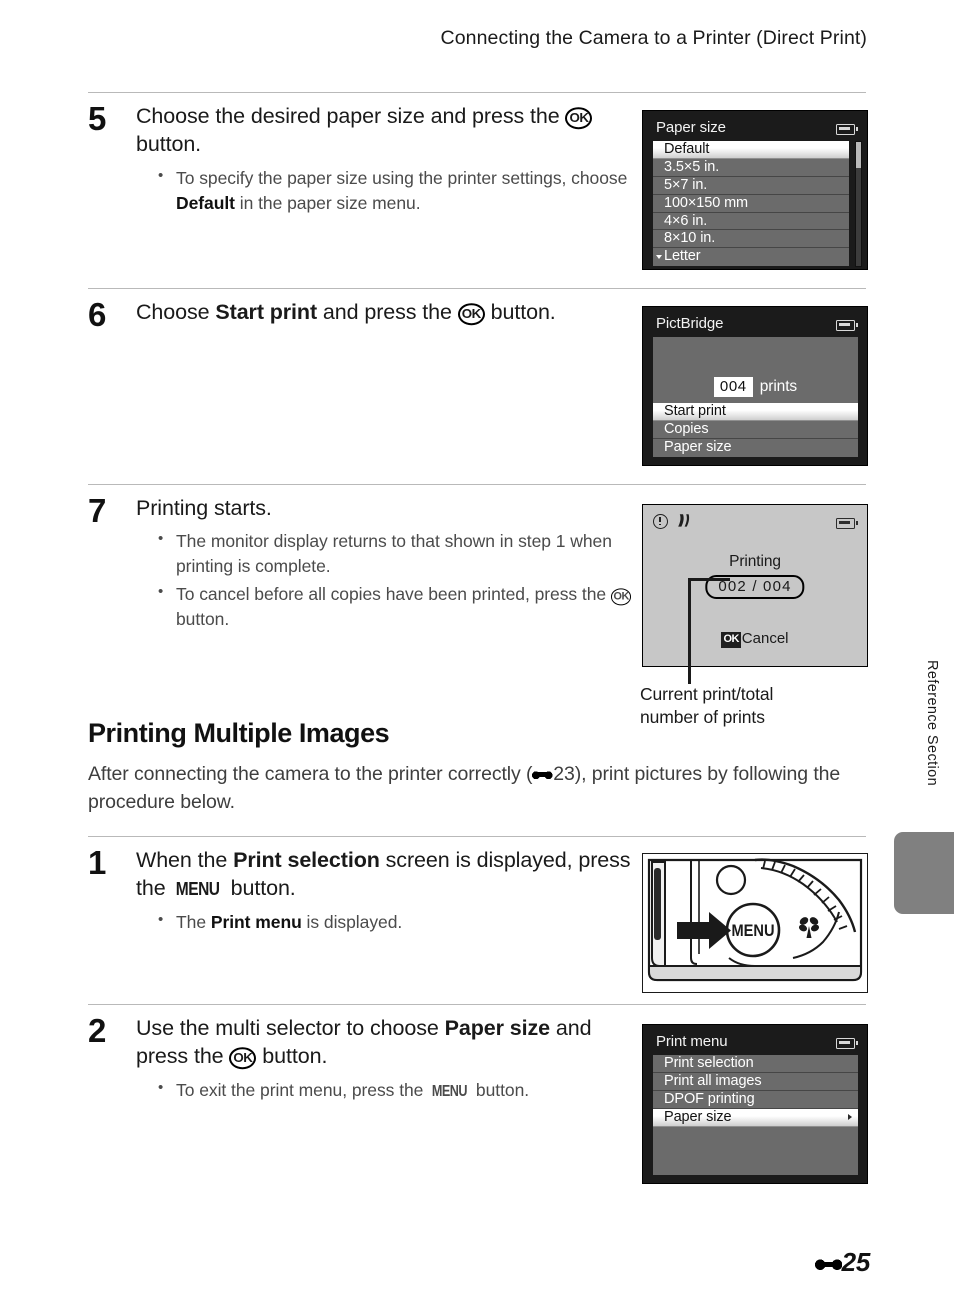 The height and width of the screenshot is (1314, 954). What do you see at coordinates (204, 508) in the screenshot?
I see `step-title: Printing starts.` at bounding box center [204, 508].